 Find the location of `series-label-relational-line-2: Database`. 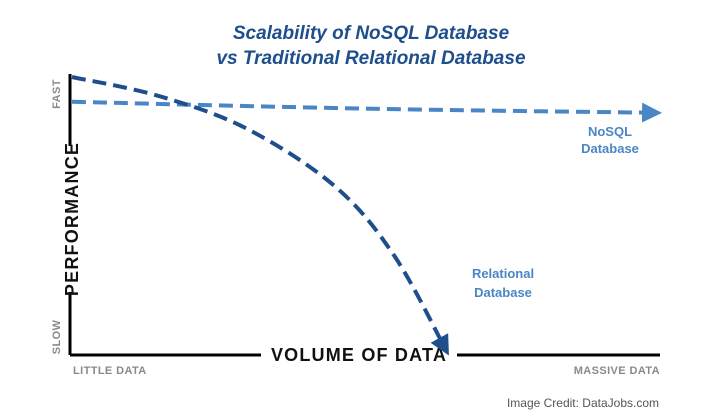

series-label-relational-line-2: Database is located at coordinates (503, 292).